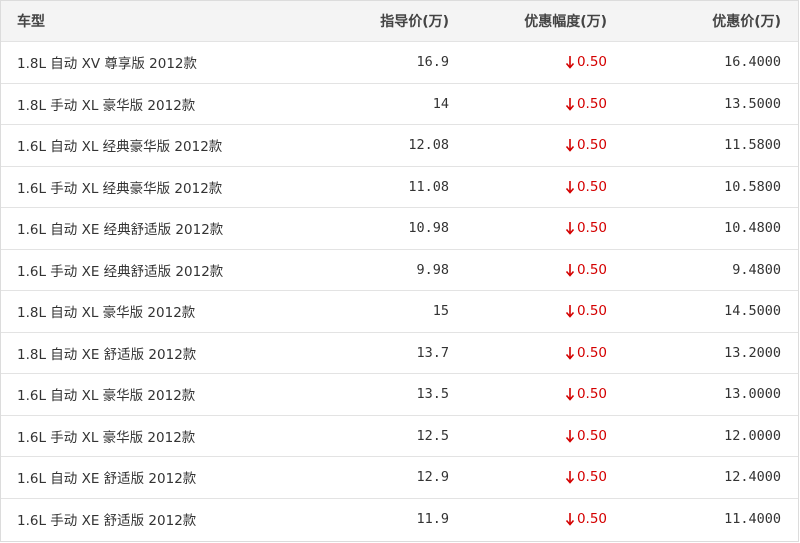 The height and width of the screenshot is (543, 800). Describe the element at coordinates (399, 352) in the screenshot. I see `table-row: 1.8L 自动 XE 舒适版 2012款 13.7 0.50 13.2000` at that location.